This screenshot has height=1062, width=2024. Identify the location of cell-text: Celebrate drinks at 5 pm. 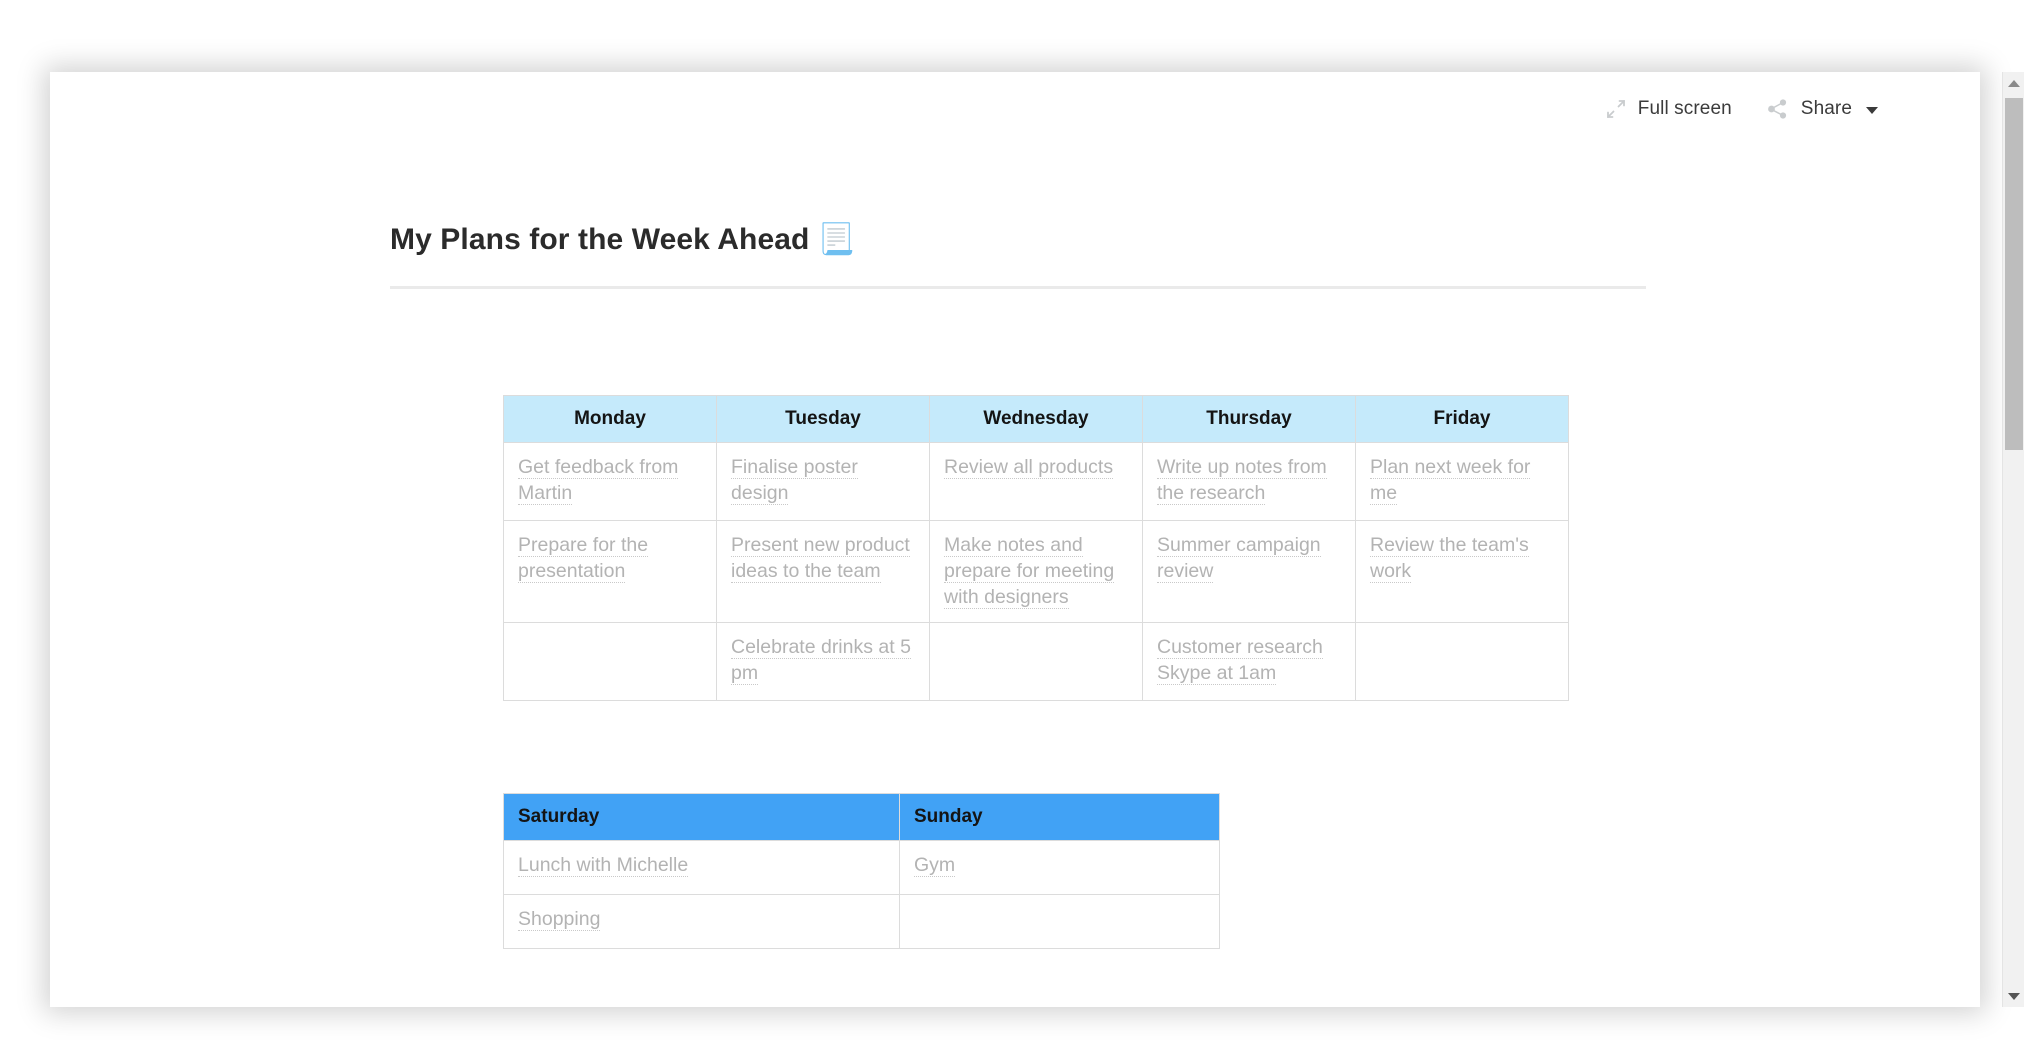
(821, 660).